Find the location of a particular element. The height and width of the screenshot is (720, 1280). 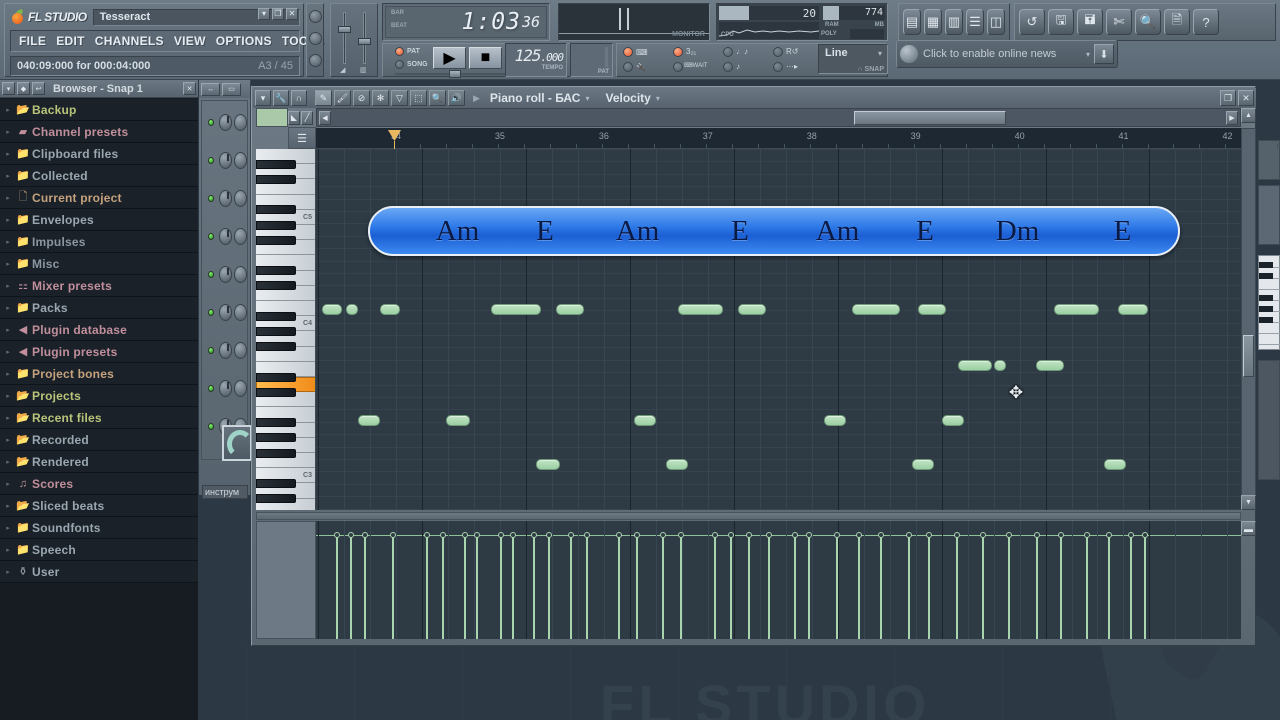

piano-roll-menu-button: ▾ is located at coordinates (263, 98).